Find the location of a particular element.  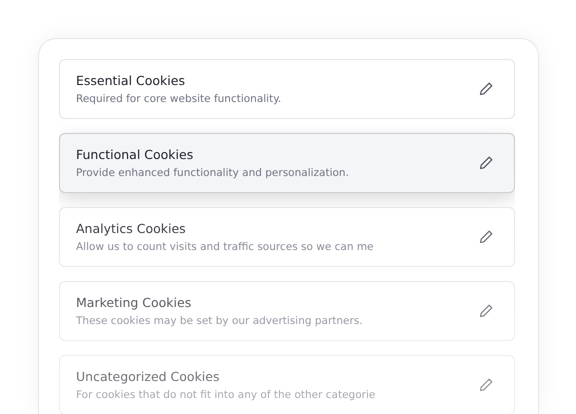

category-description: For cookies that do not fit into any of the other categorie is located at coordinates (226, 395).